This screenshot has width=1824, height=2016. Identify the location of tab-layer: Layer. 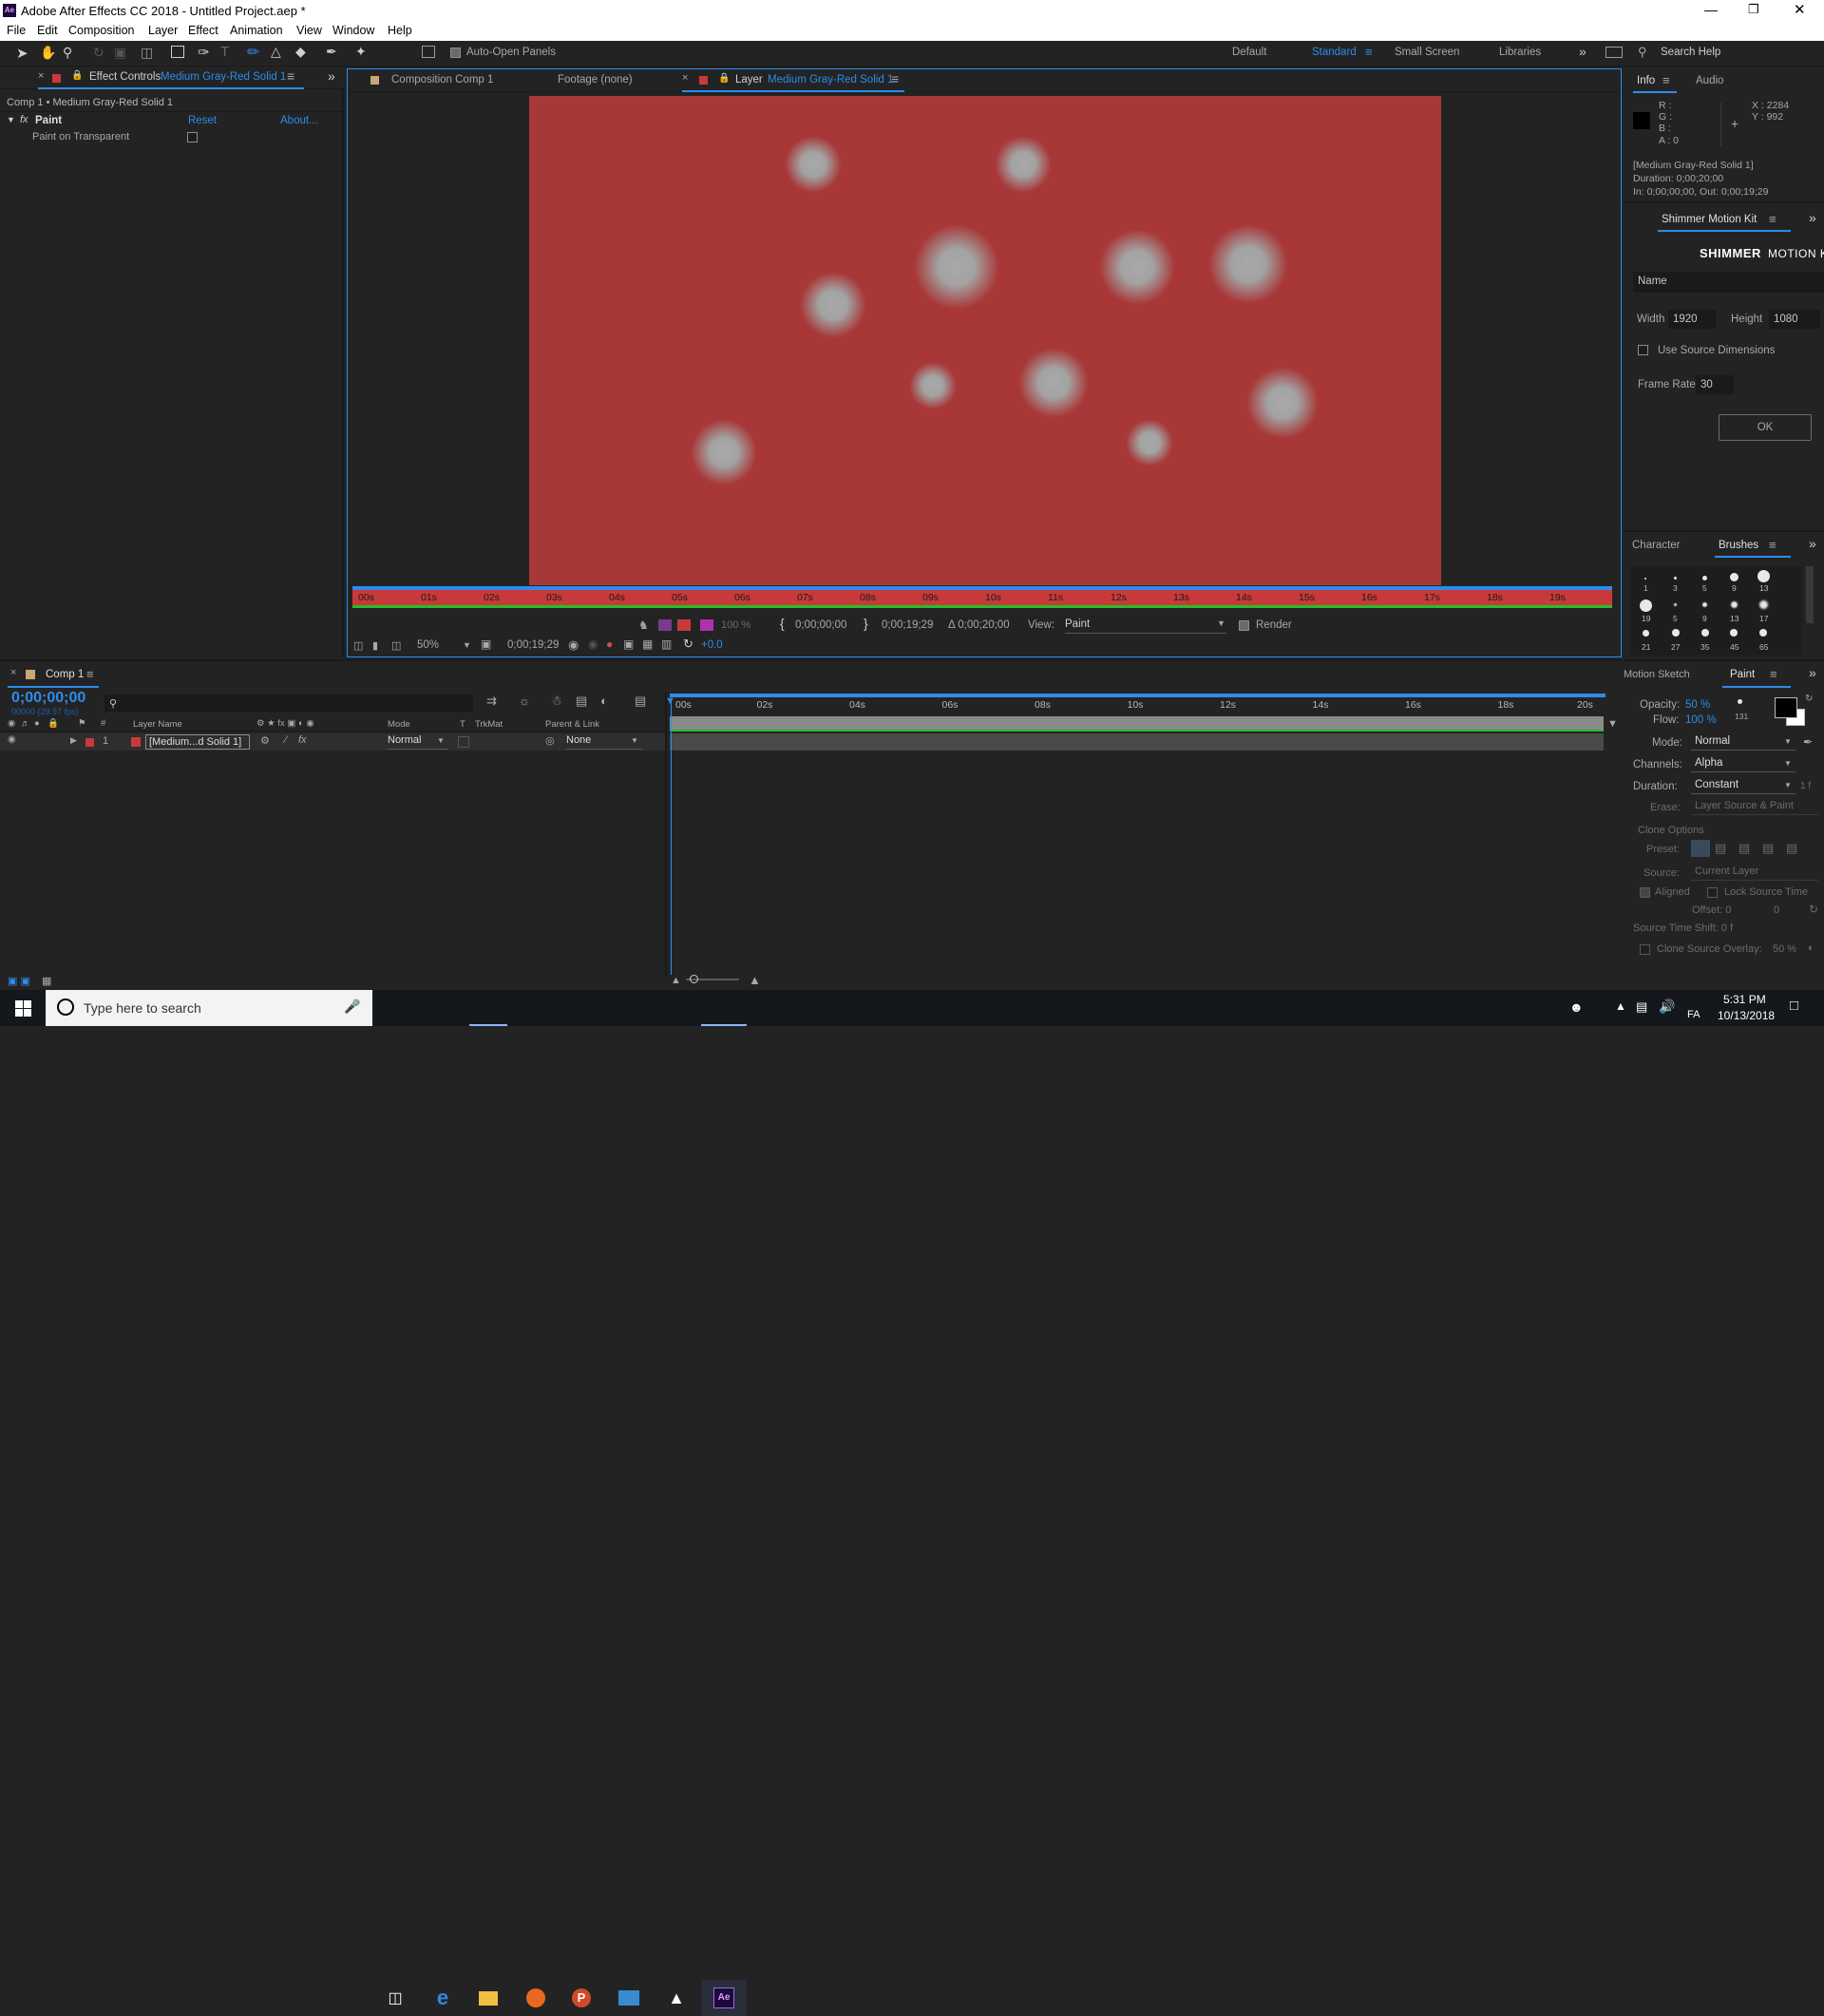
(749, 80).